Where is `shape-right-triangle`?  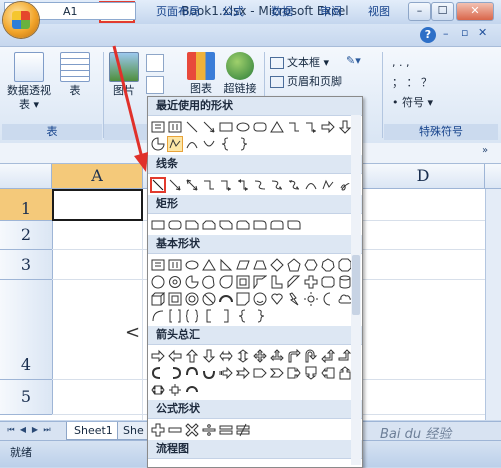
shape-right-triangle is located at coordinates (226, 265).